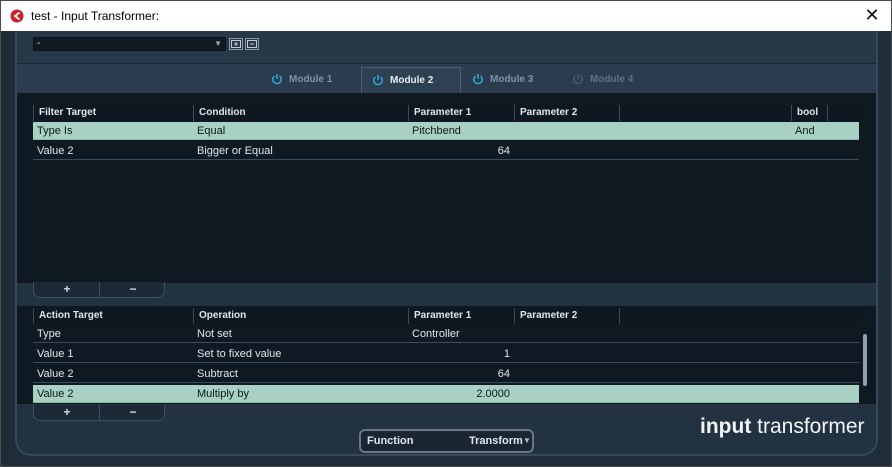  I want to click on cell-operation: Not set, so click(214, 334).